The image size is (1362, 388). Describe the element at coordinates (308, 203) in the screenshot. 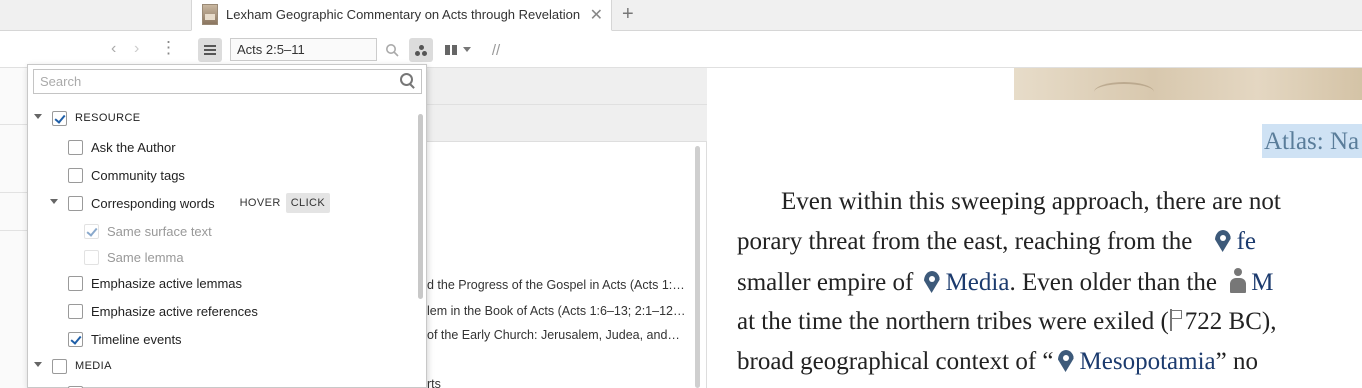

I see `click-mode-button: CLICK` at that location.